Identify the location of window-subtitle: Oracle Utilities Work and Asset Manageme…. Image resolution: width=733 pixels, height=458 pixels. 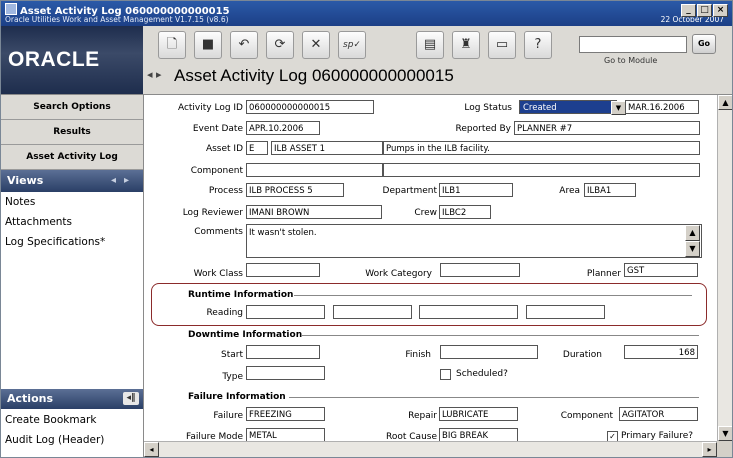
(117, 19).